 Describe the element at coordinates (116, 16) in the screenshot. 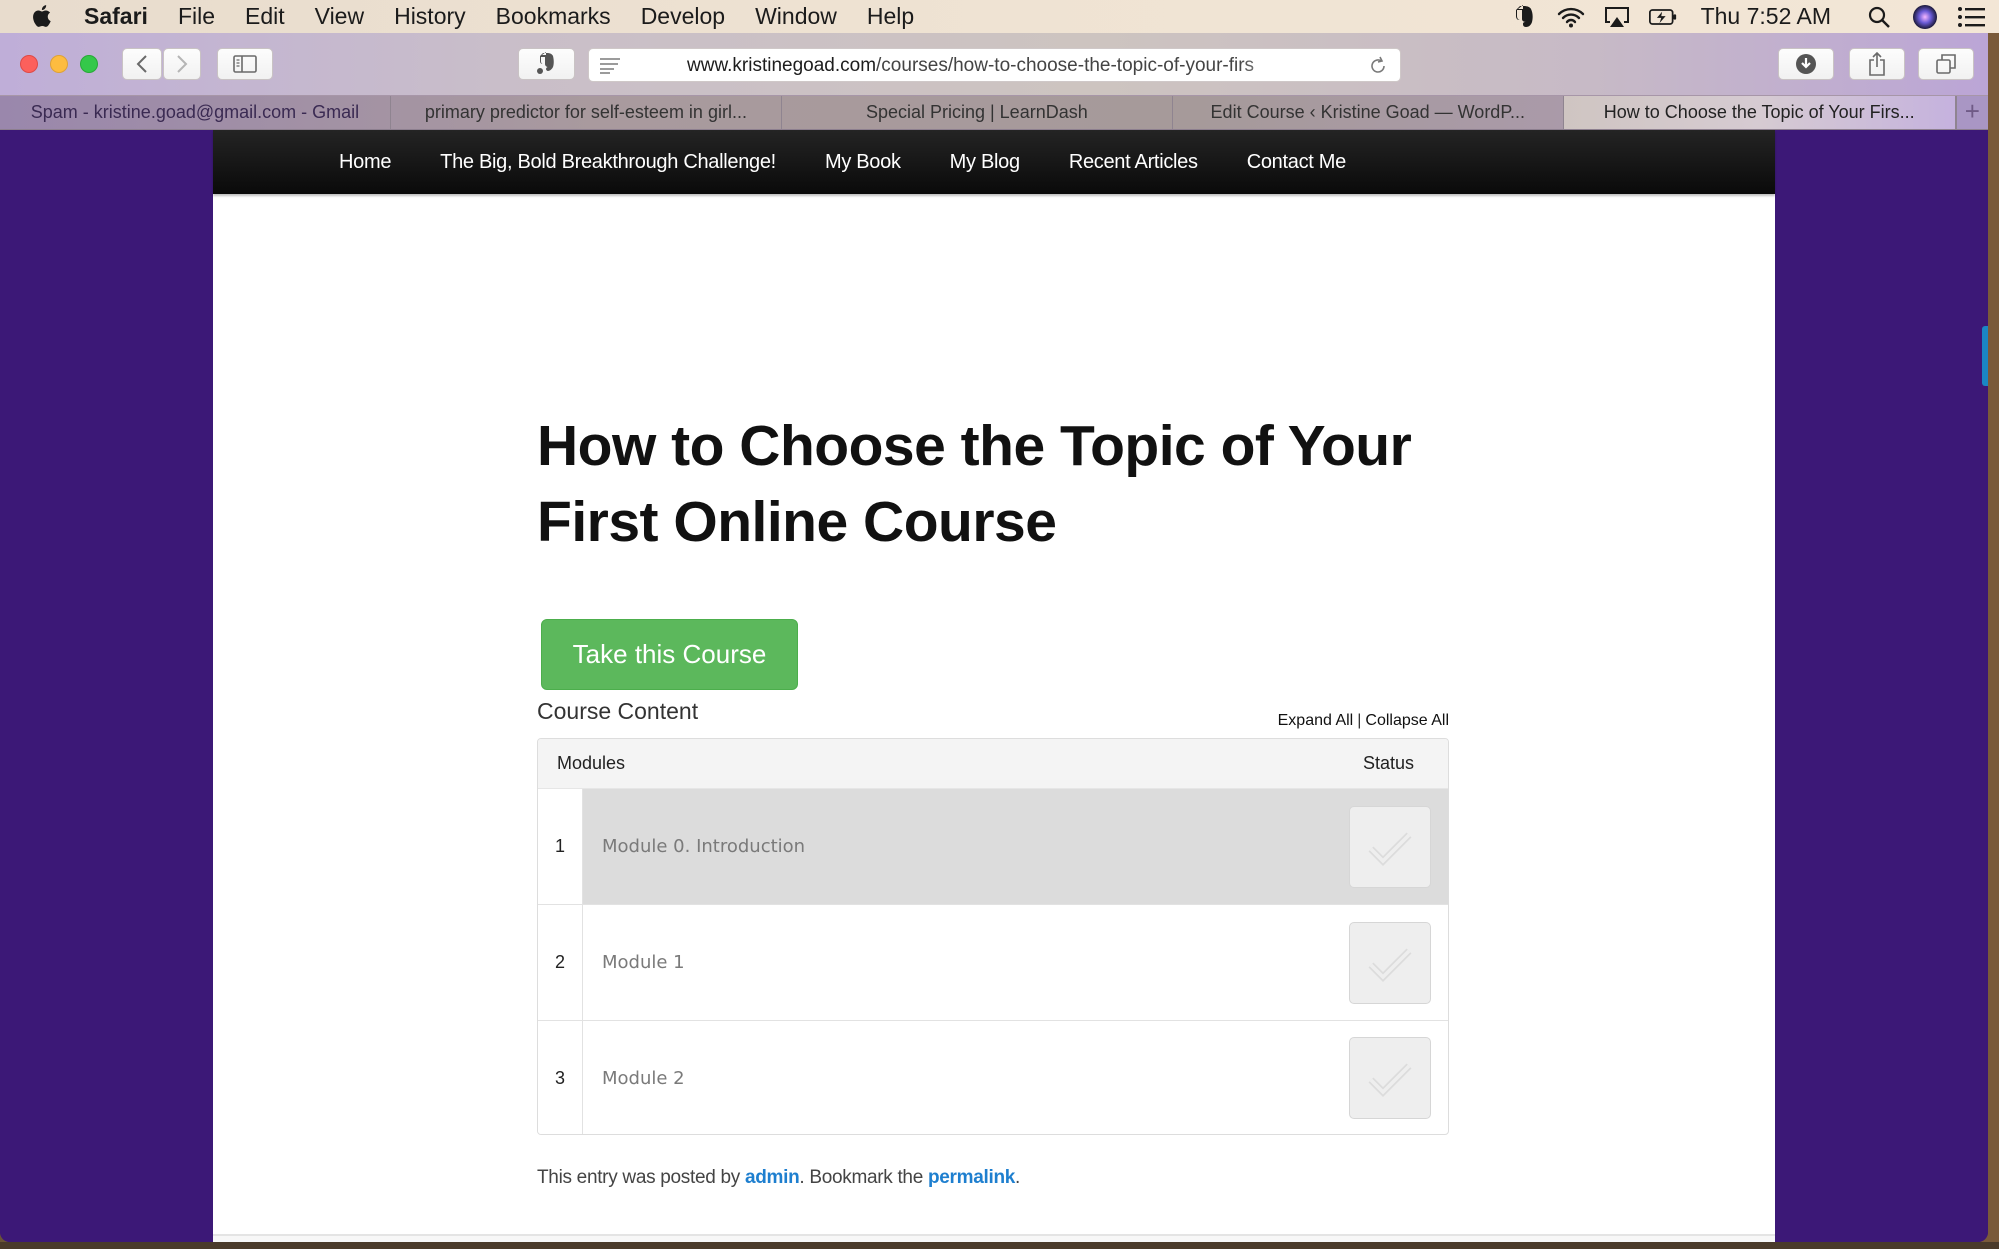

I see `menu-safari: Safari` at that location.